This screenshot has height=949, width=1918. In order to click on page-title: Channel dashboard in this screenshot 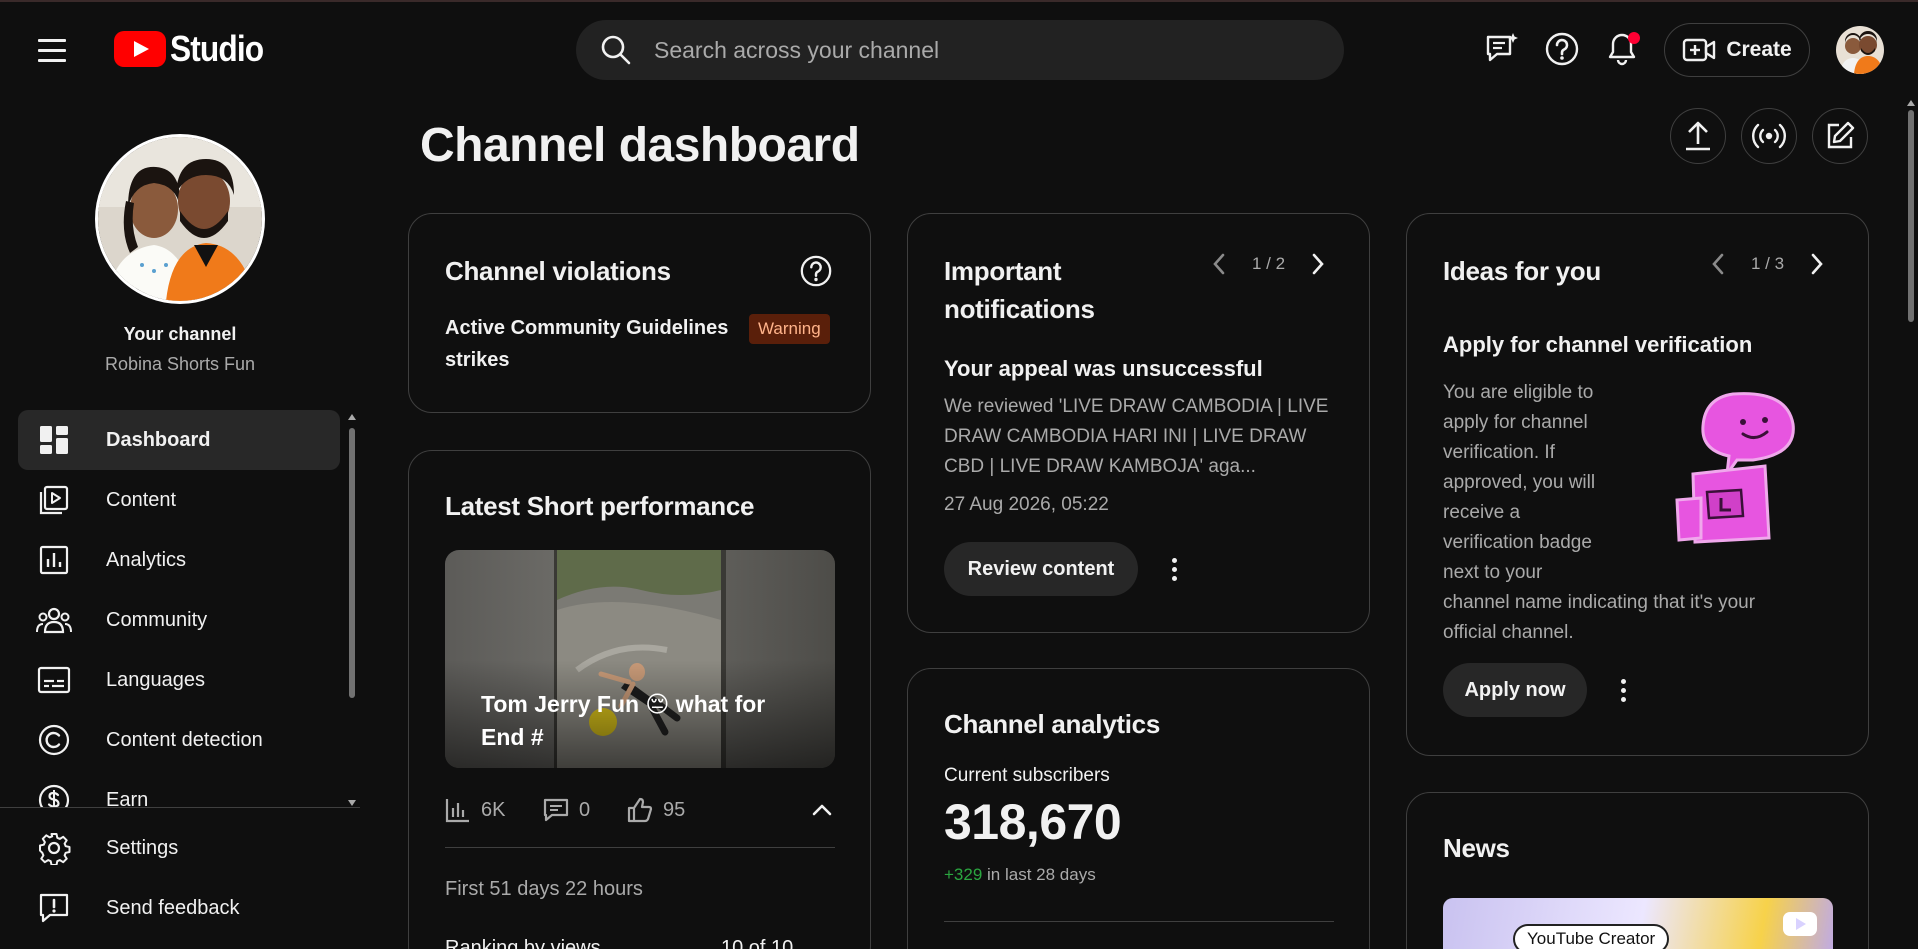, I will do `click(640, 145)`.